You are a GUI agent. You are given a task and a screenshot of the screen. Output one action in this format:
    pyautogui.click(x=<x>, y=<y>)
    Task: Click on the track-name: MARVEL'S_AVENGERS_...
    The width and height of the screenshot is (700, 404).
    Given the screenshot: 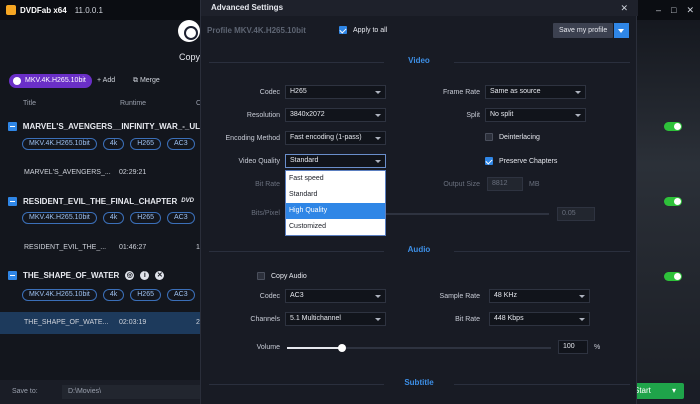 What is the action you would take?
    pyautogui.click(x=67, y=172)
    